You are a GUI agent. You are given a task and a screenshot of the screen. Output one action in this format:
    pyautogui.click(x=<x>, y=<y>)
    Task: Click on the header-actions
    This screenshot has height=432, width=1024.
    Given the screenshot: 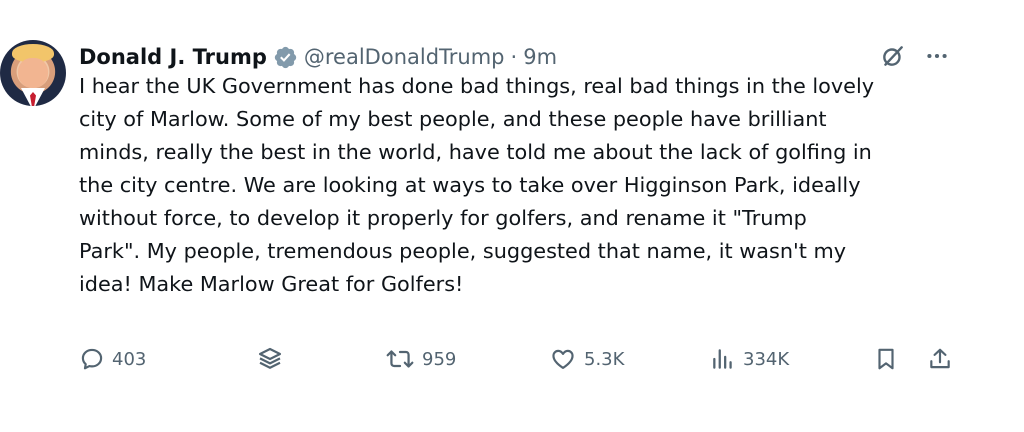 What is the action you would take?
    pyautogui.click(x=915, y=56)
    